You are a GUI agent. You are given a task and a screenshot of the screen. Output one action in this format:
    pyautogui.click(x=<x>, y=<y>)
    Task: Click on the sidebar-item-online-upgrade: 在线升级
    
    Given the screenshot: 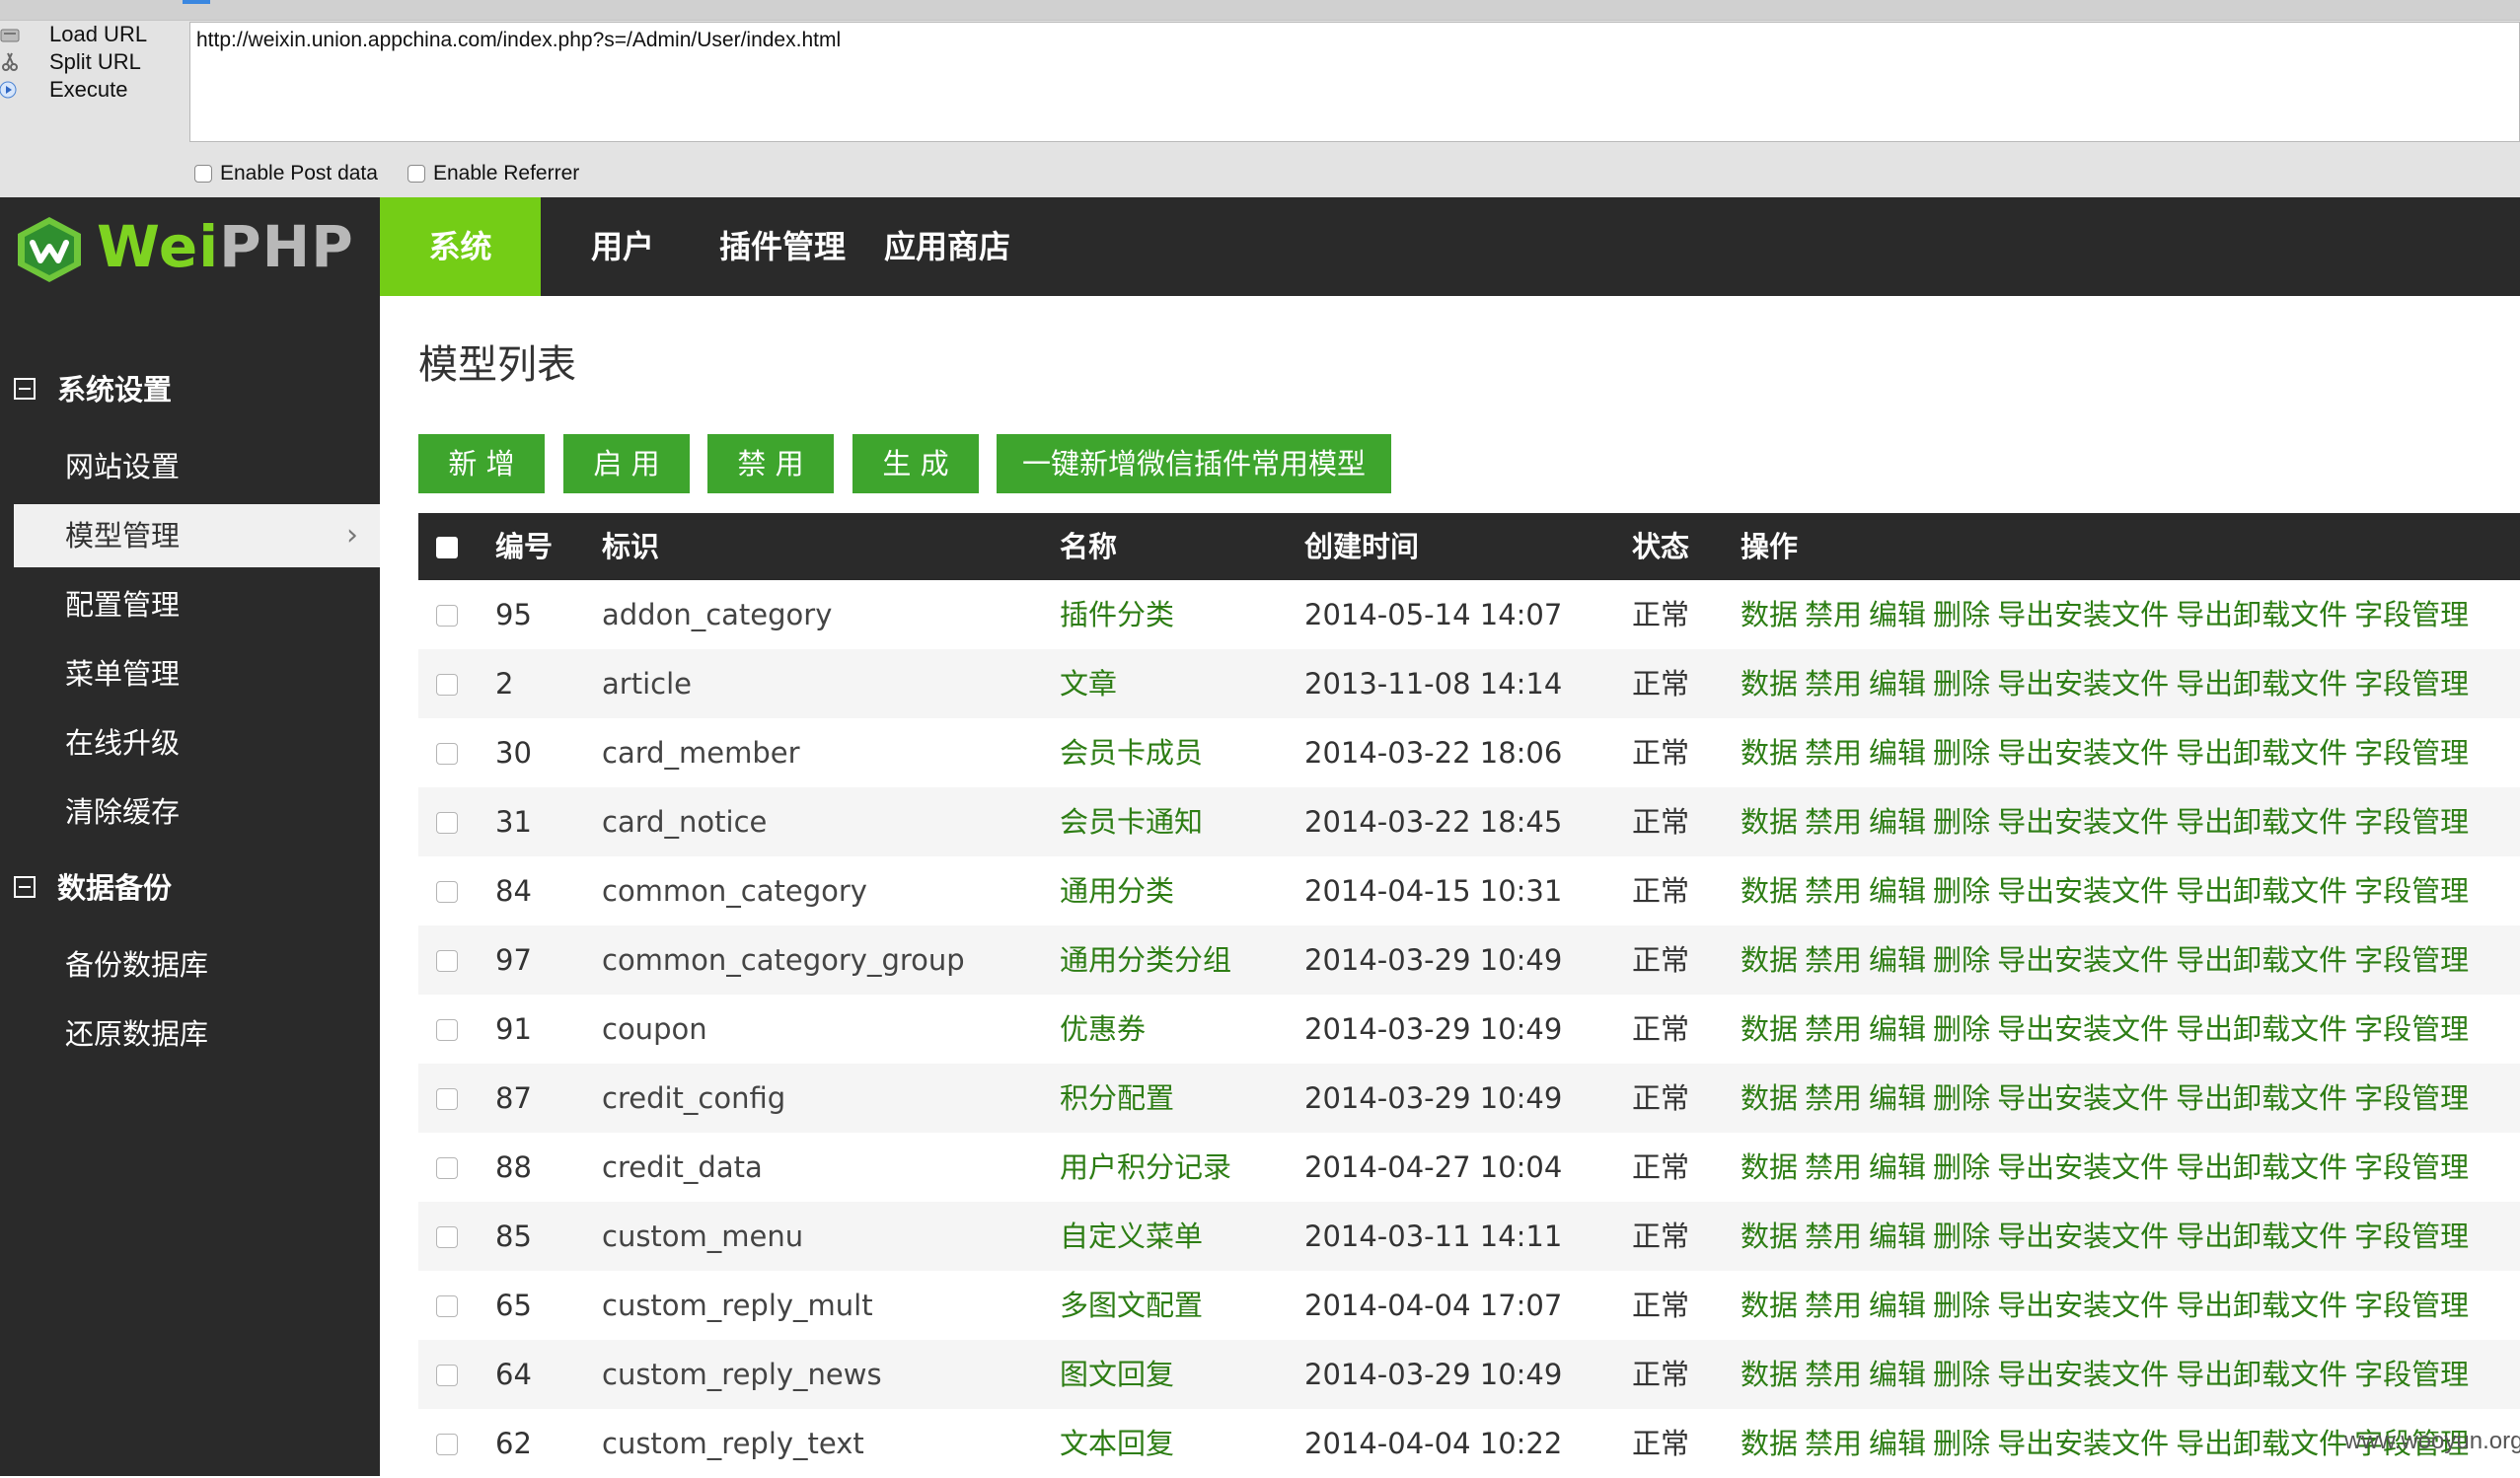 What is the action you would take?
    pyautogui.click(x=190, y=743)
    